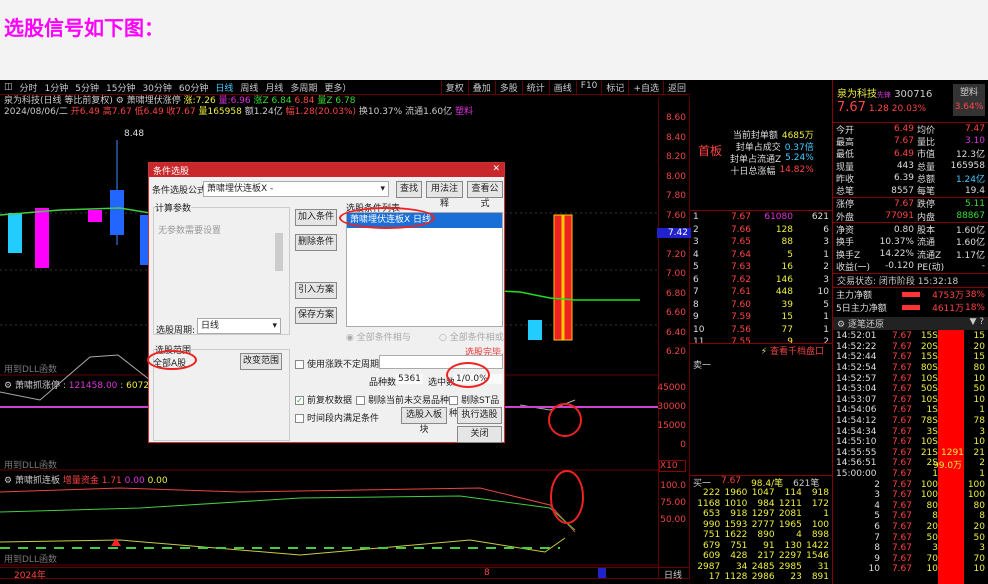 This screenshot has height=584, width=988. Describe the element at coordinates (761, 567) in the screenshot. I see `queue-row: 2987 34 2485 2985 31` at that location.